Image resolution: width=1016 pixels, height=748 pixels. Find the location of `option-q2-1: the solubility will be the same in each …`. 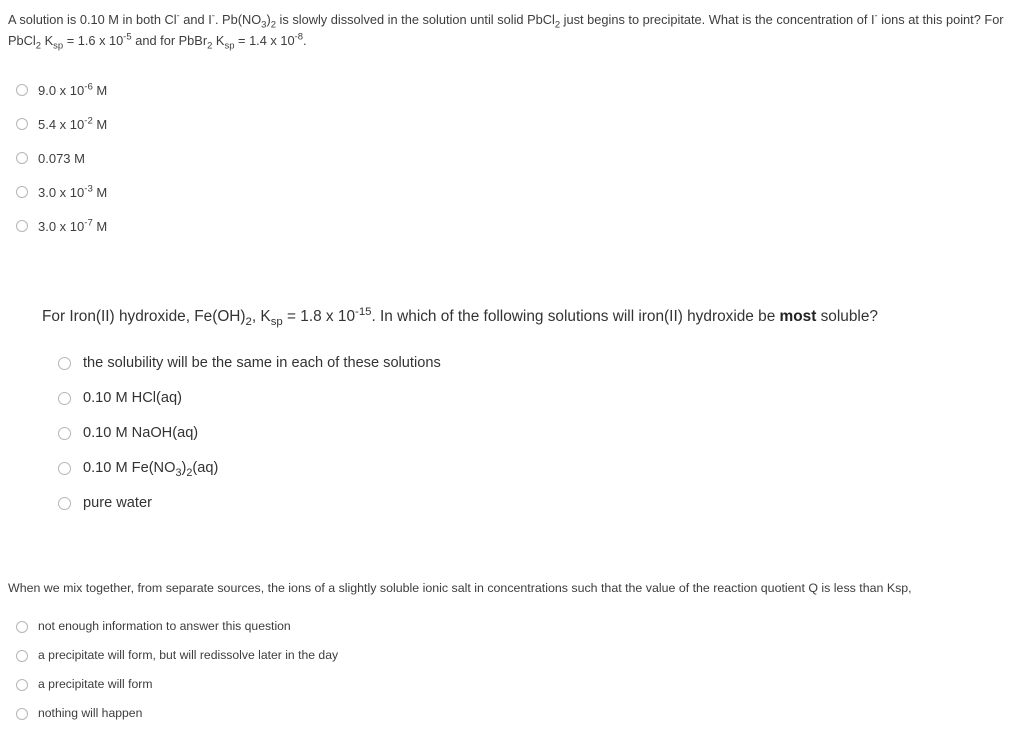

option-q2-1: the solubility will be the same in each … is located at coordinates (530, 363).